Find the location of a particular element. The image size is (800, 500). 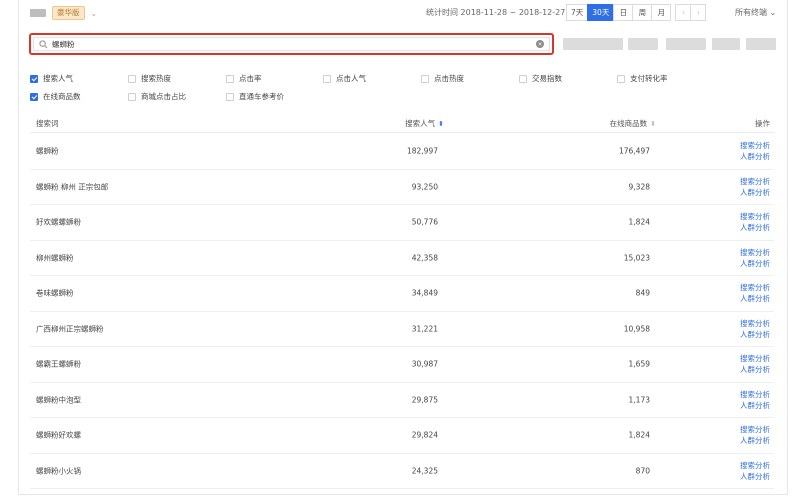

date-range-label: 统计时间 2018-11-28 ~ 2018-12-27 is located at coordinates (496, 12).